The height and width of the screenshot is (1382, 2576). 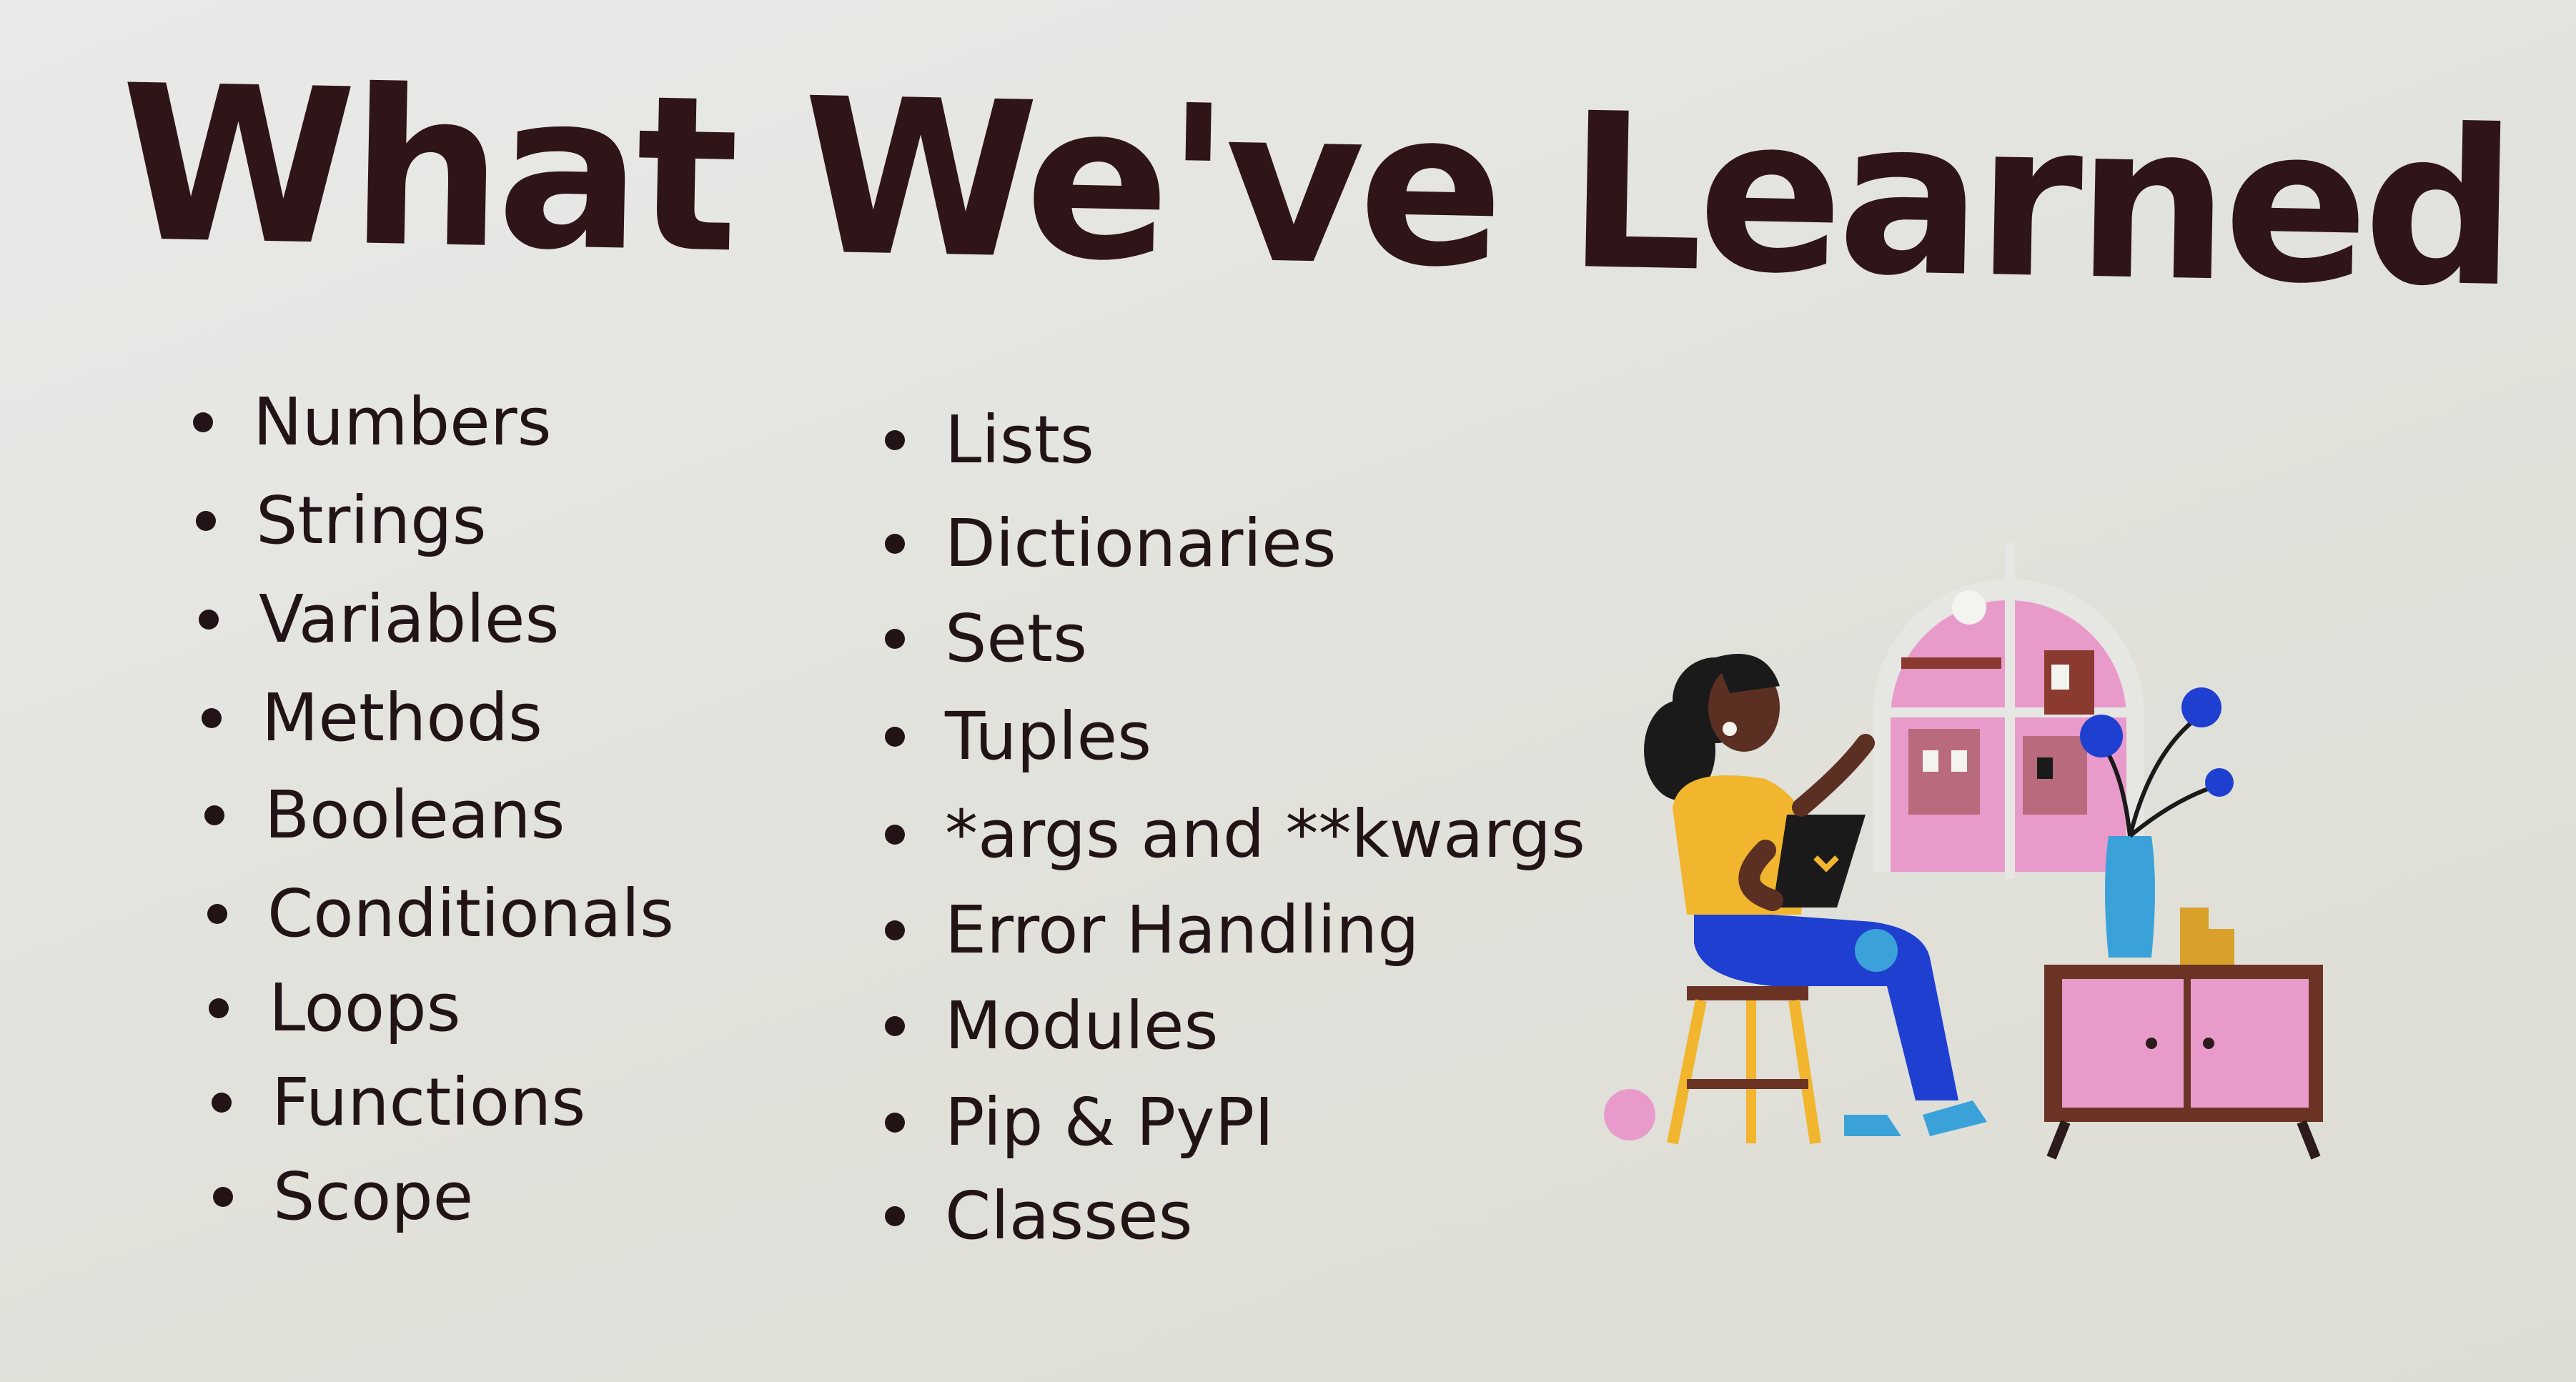 I want to click on list-item: Pip & PyPI, so click(x=1079, y=1122).